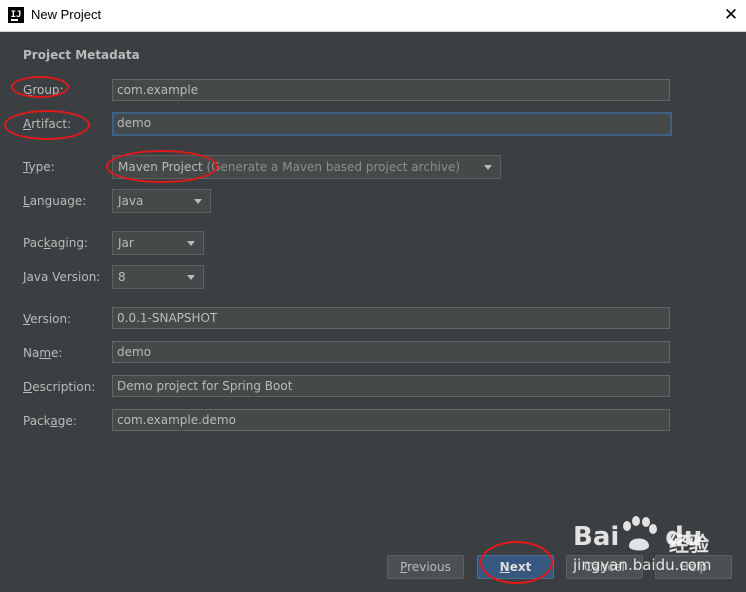 This screenshot has height=592, width=746. Describe the element at coordinates (391, 352) in the screenshot. I see `name-input: demo` at that location.